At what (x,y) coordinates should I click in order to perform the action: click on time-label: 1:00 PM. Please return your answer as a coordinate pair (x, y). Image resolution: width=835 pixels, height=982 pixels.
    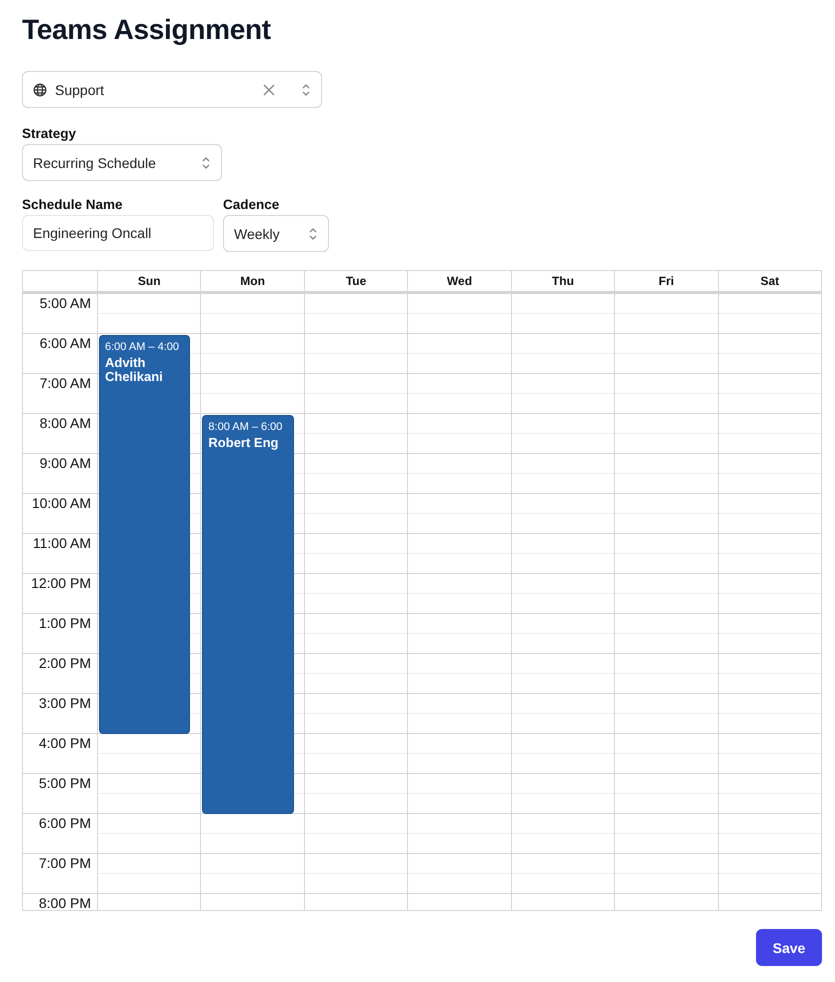
    Looking at the image, I should click on (64, 623).